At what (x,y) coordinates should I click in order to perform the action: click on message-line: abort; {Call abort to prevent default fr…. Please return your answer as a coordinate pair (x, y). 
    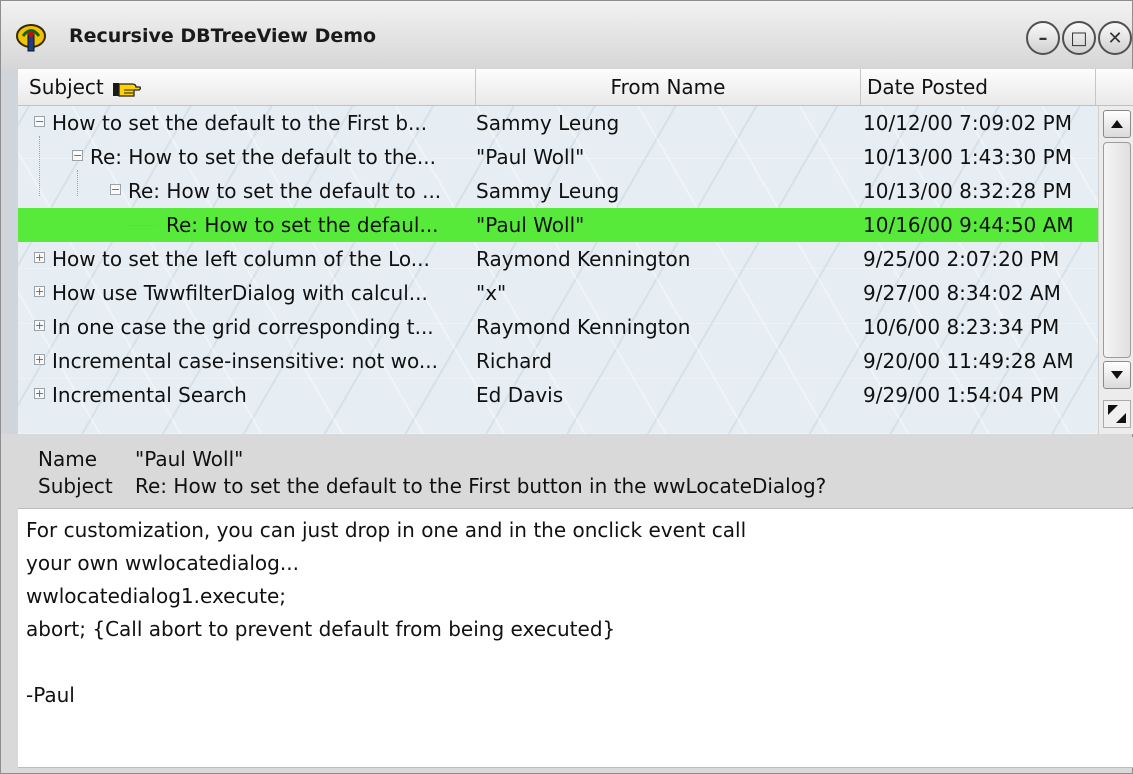
    Looking at the image, I should click on (321, 629).